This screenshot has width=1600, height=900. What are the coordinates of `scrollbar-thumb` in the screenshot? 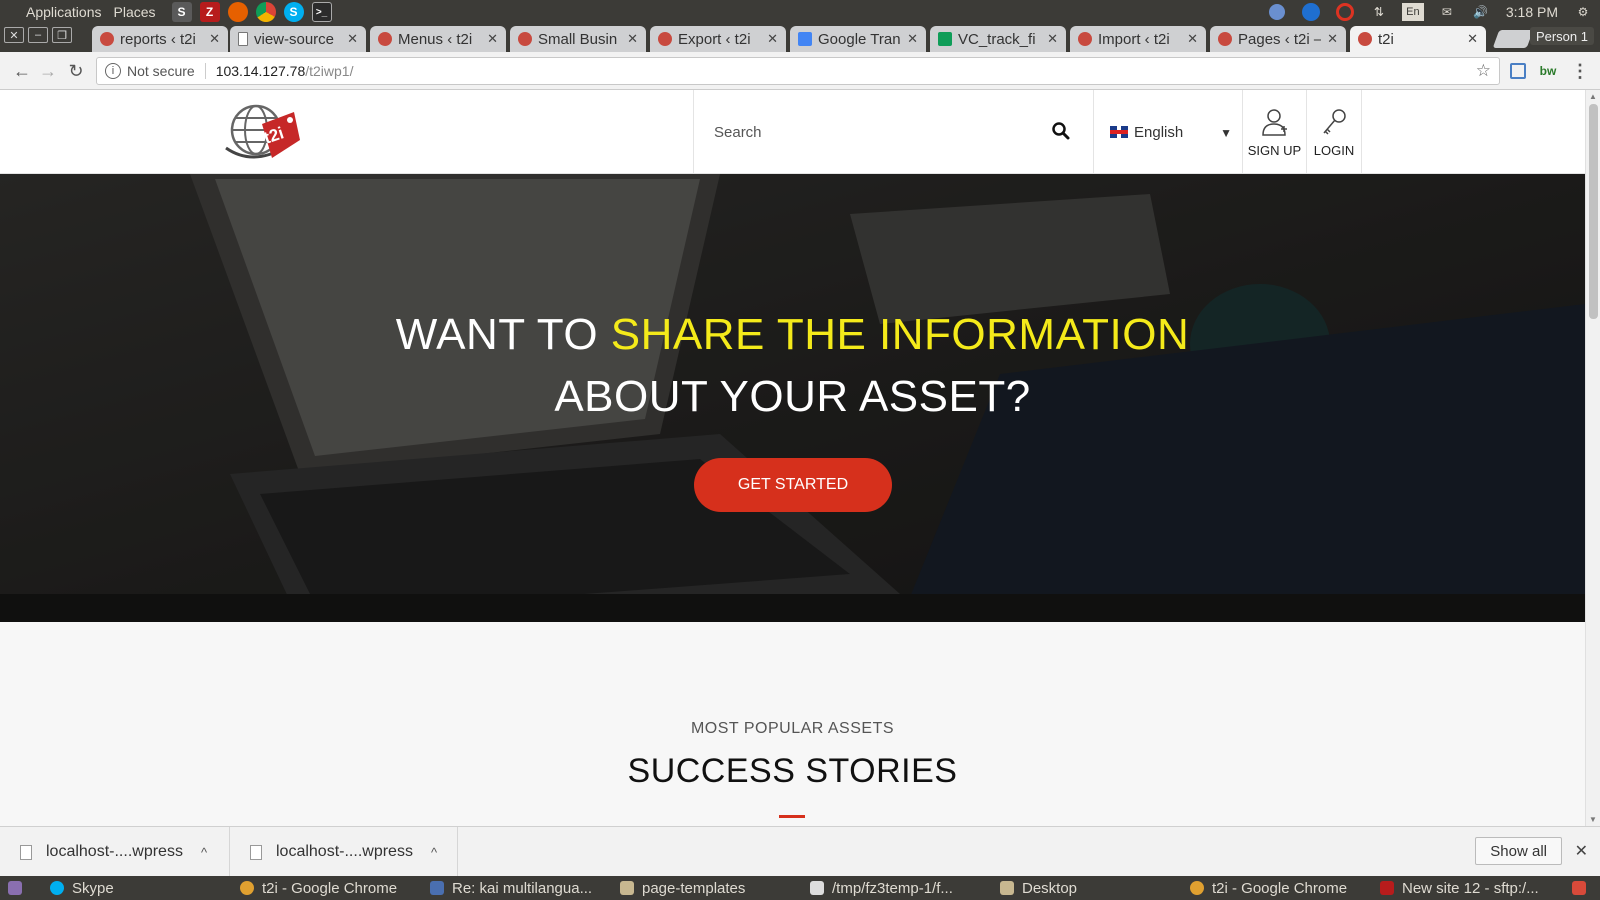 It's located at (1593, 211).